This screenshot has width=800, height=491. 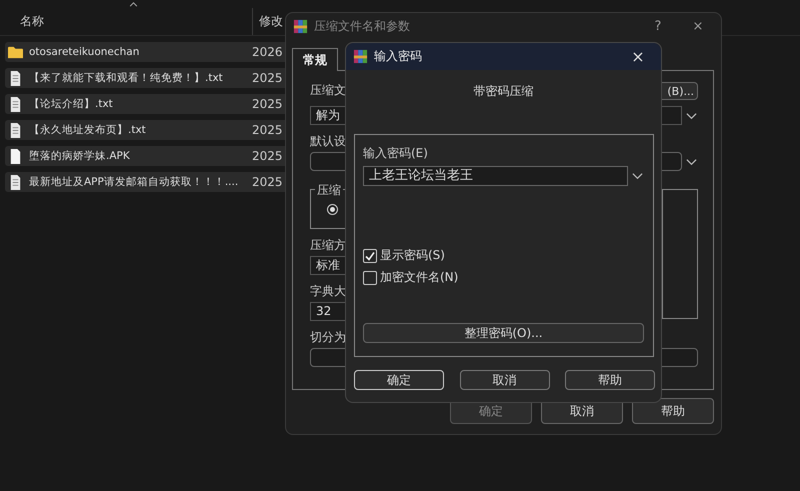 What do you see at coordinates (126, 78) in the screenshot?
I see `file-name: 【来了就能下载和观看！纯免费！】.txt` at bounding box center [126, 78].